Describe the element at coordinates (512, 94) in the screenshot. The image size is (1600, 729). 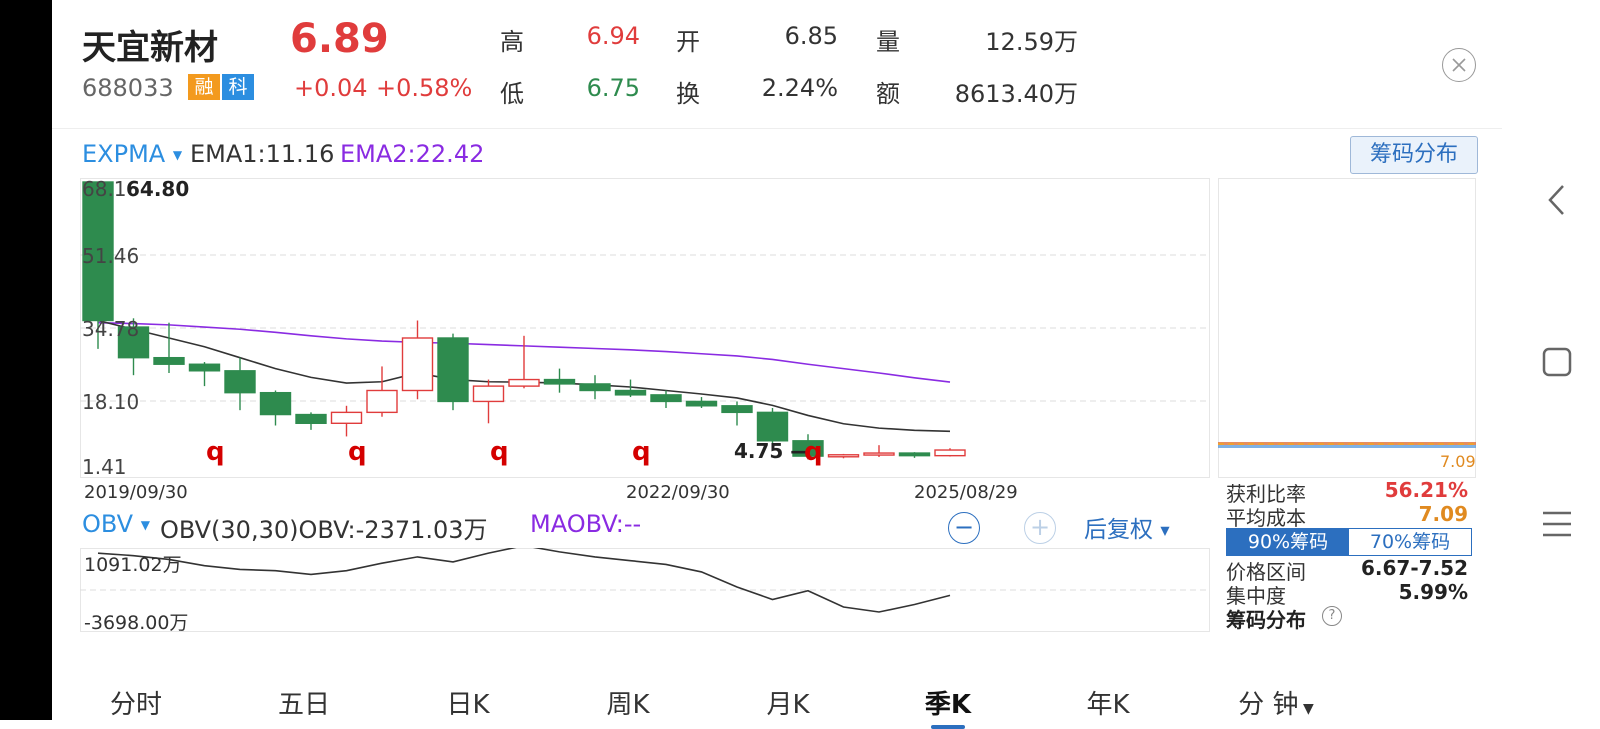
I see `low-label: 低` at that location.